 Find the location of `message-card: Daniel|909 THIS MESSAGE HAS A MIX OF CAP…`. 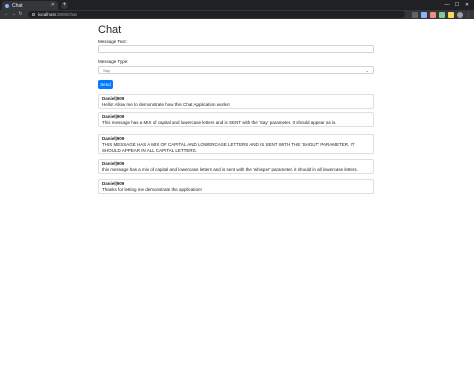

message-card: Daniel|909 THIS MESSAGE HAS A MIX OF CAP… is located at coordinates (236, 144).